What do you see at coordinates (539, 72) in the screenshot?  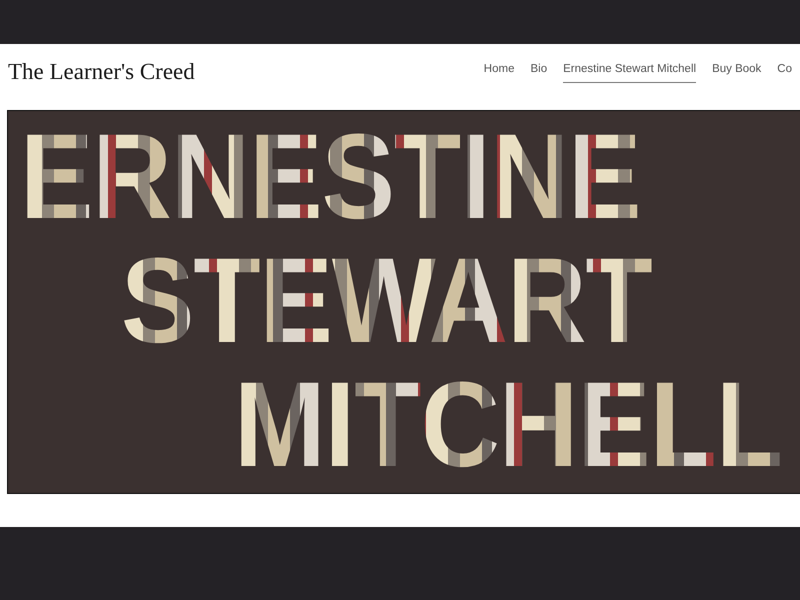 I see `nav-link: Bio` at bounding box center [539, 72].